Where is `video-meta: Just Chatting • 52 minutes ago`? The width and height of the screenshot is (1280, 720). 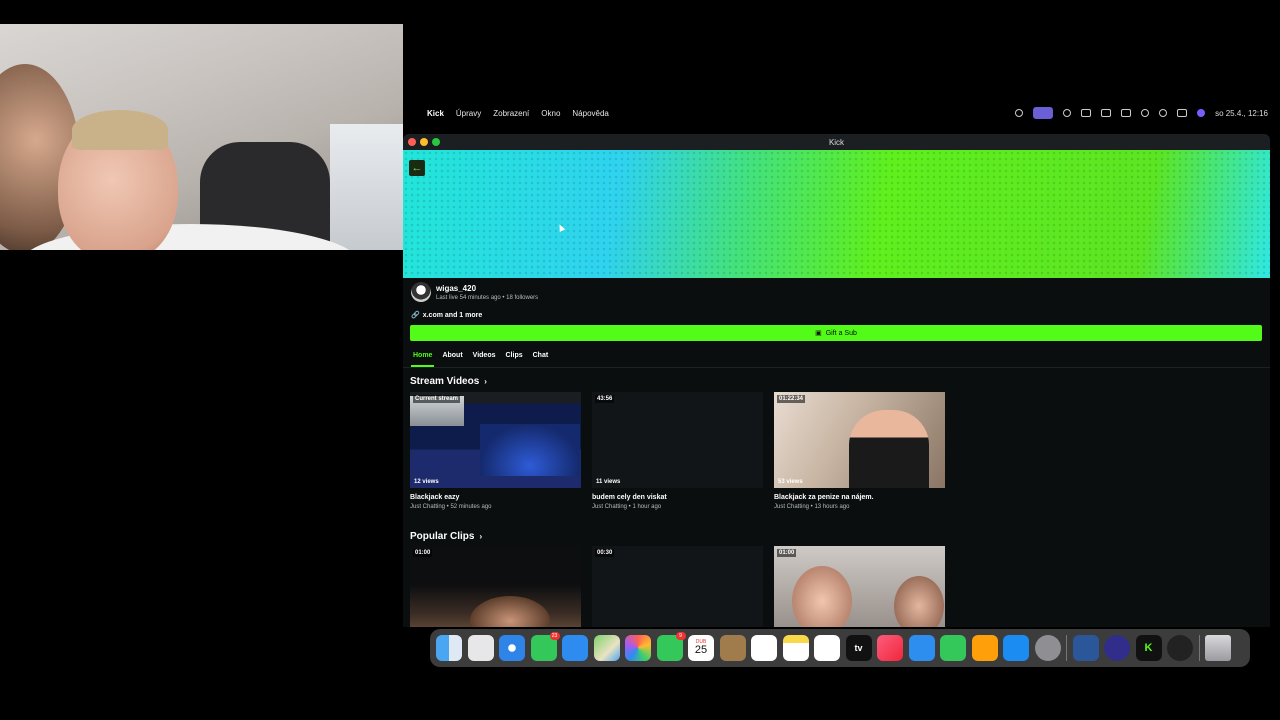
video-meta: Just Chatting • 52 minutes ago is located at coordinates (451, 507).